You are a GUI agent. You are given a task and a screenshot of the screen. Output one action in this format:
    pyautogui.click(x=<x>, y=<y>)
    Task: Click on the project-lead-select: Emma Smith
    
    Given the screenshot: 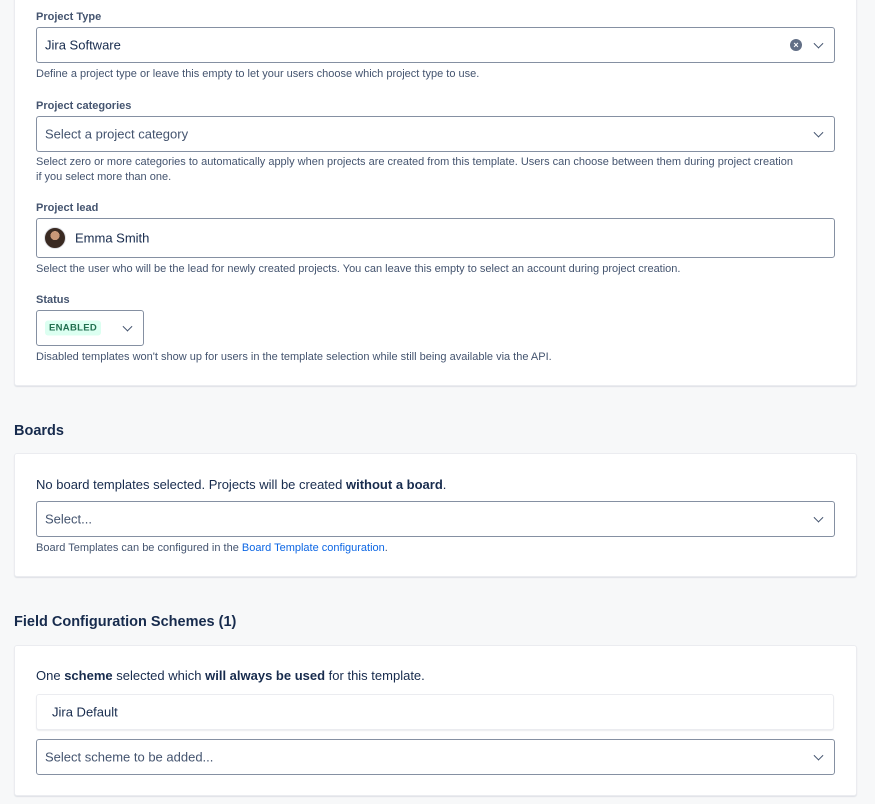 What is the action you would take?
    pyautogui.click(x=435, y=238)
    